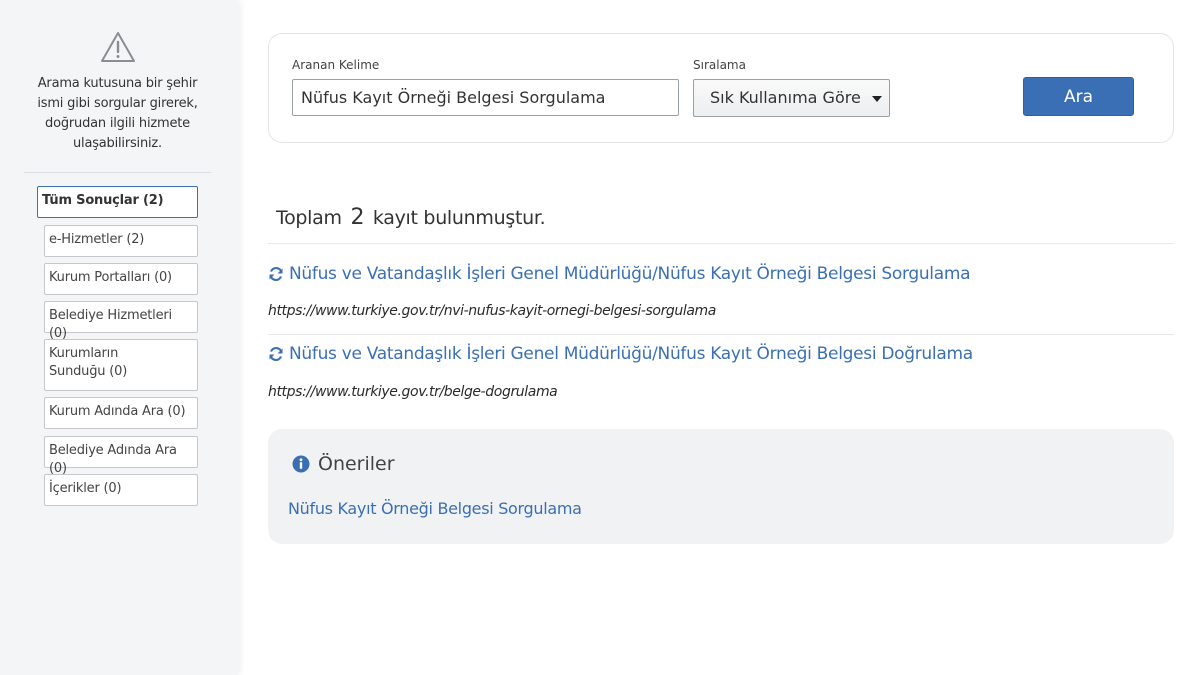  Describe the element at coordinates (97, 239) in the screenshot. I see `filter-label: e-Hizmetler (2)` at that location.